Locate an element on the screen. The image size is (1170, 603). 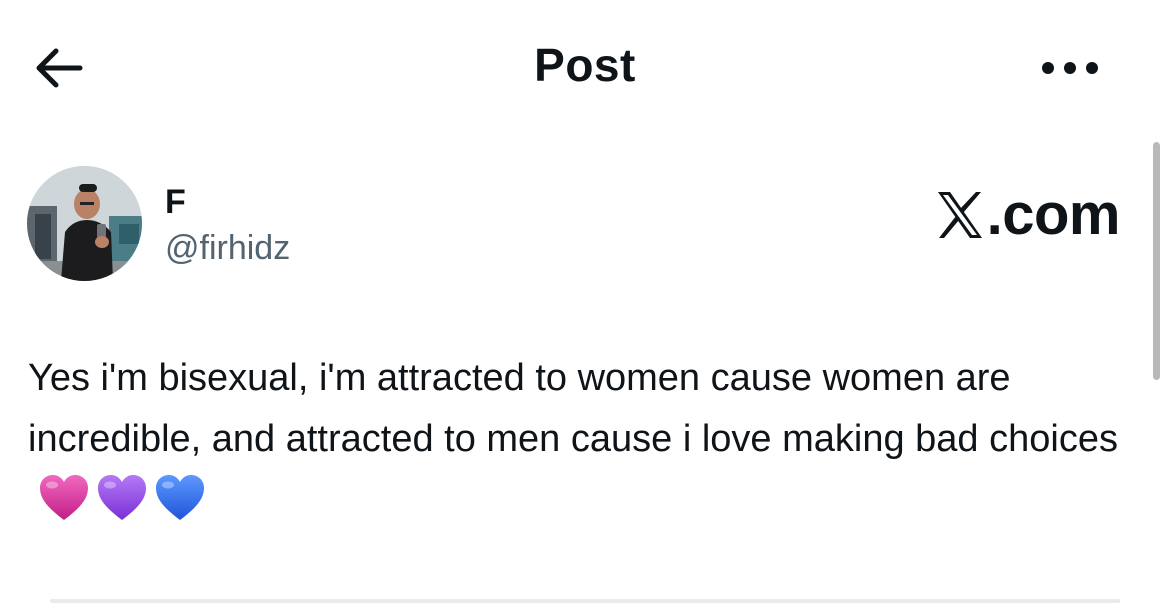
emoji-group is located at coordinates (122, 498).